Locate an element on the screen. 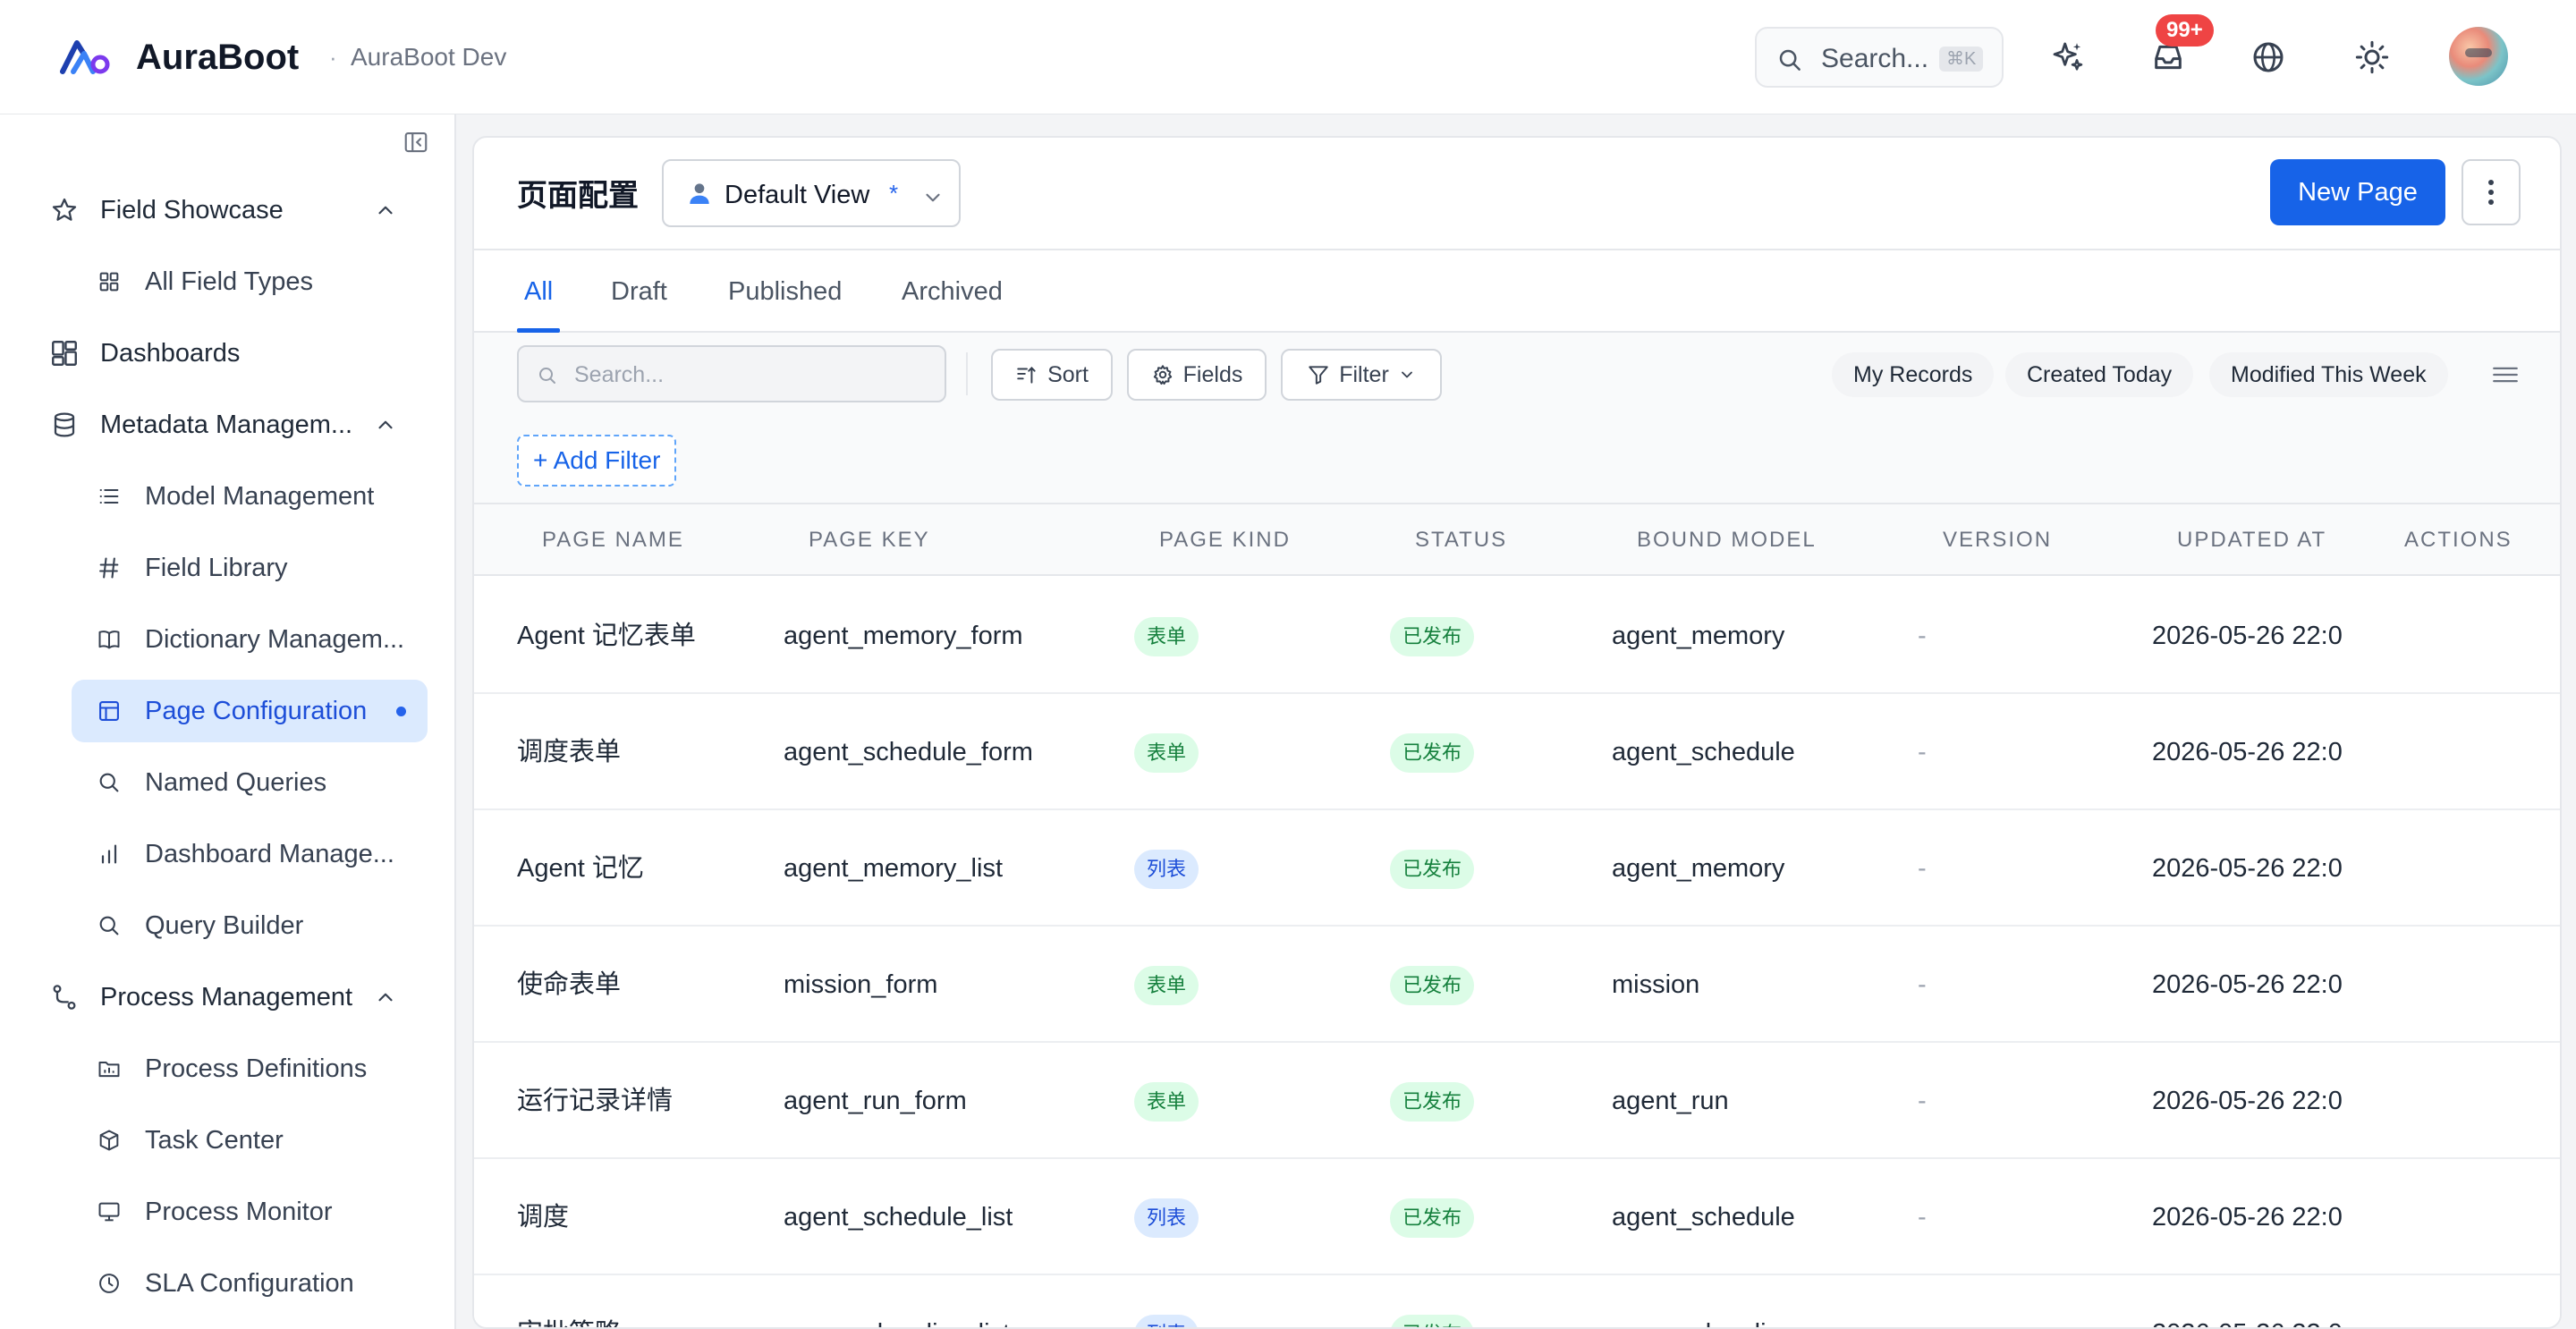 The width and height of the screenshot is (2576, 1329). auraboot-logo is located at coordinates (85, 57).